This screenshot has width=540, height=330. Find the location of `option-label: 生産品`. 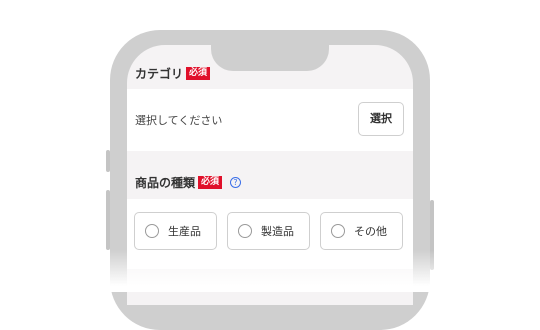

option-label: 生産品 is located at coordinates (184, 231).